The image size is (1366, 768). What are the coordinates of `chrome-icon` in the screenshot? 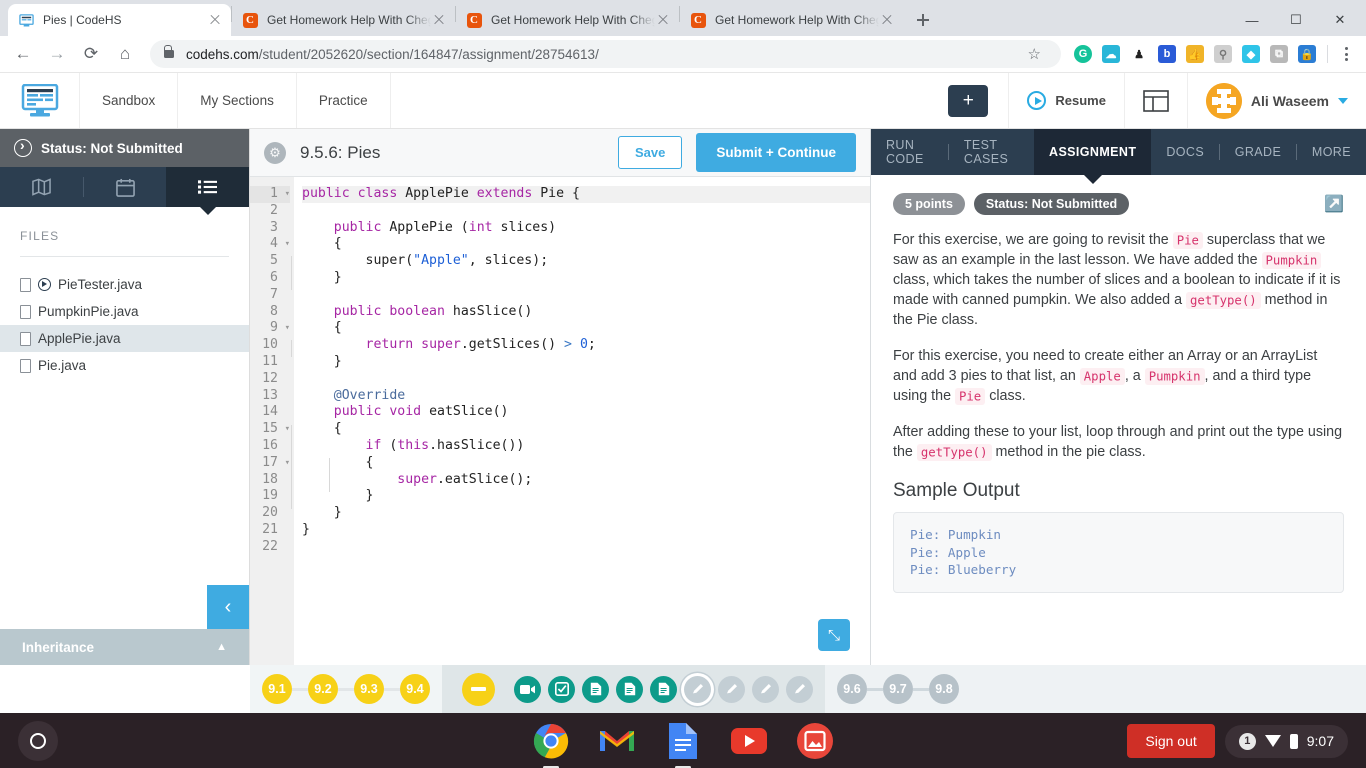 It's located at (551, 741).